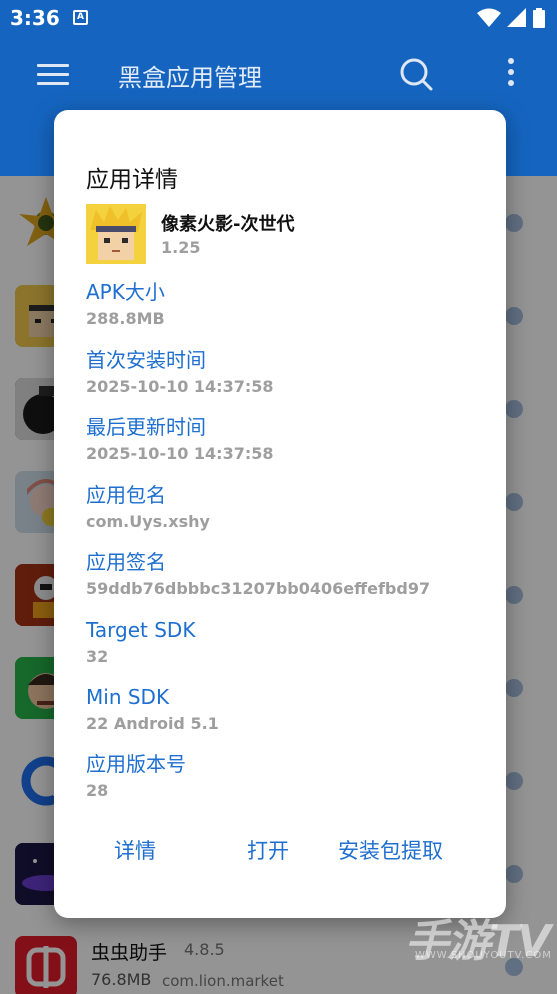  Describe the element at coordinates (278, 18) in the screenshot. I see `status-bar: 3:36 A` at that location.